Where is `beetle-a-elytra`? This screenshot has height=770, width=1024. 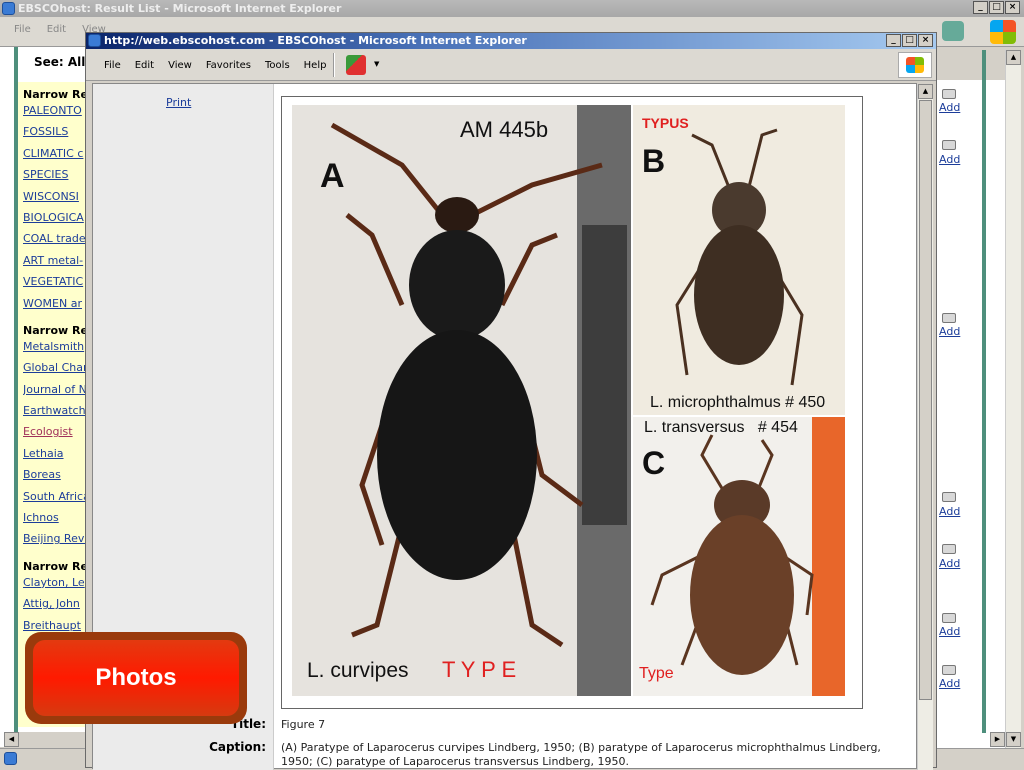
beetle-a-elytra is located at coordinates (457, 455).